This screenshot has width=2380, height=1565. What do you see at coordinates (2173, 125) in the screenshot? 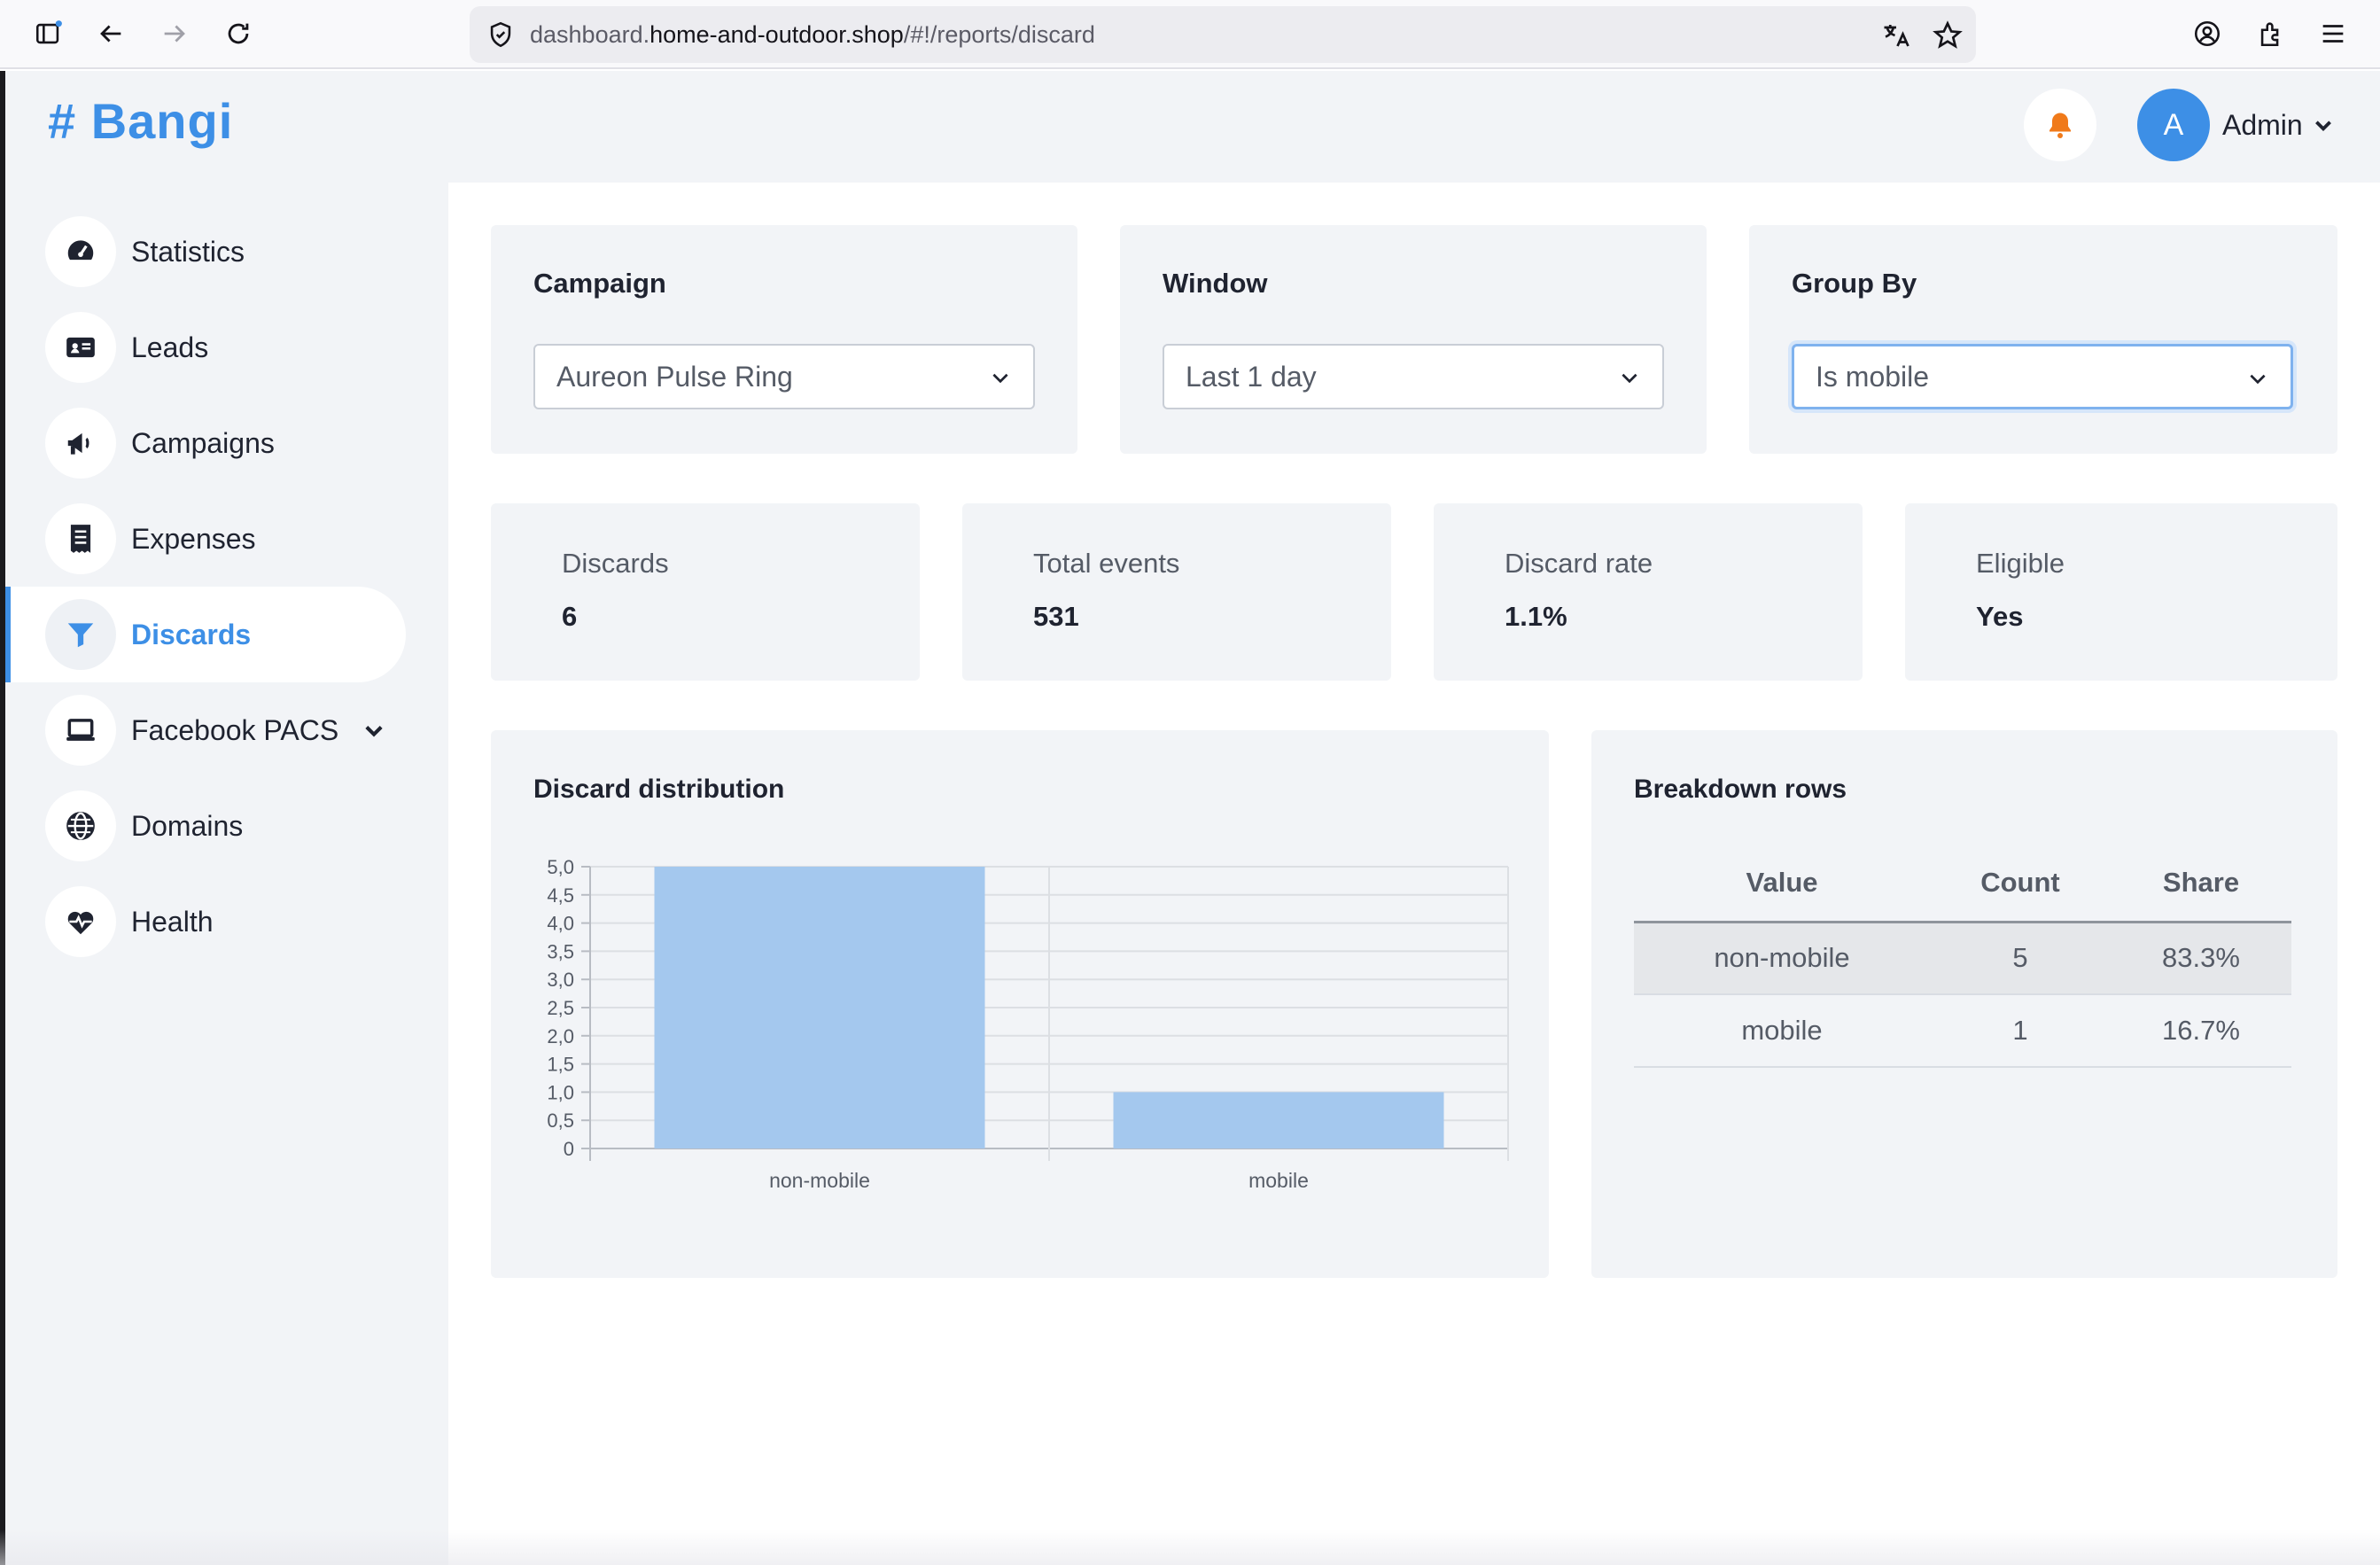
I see `avatar: A` at bounding box center [2173, 125].